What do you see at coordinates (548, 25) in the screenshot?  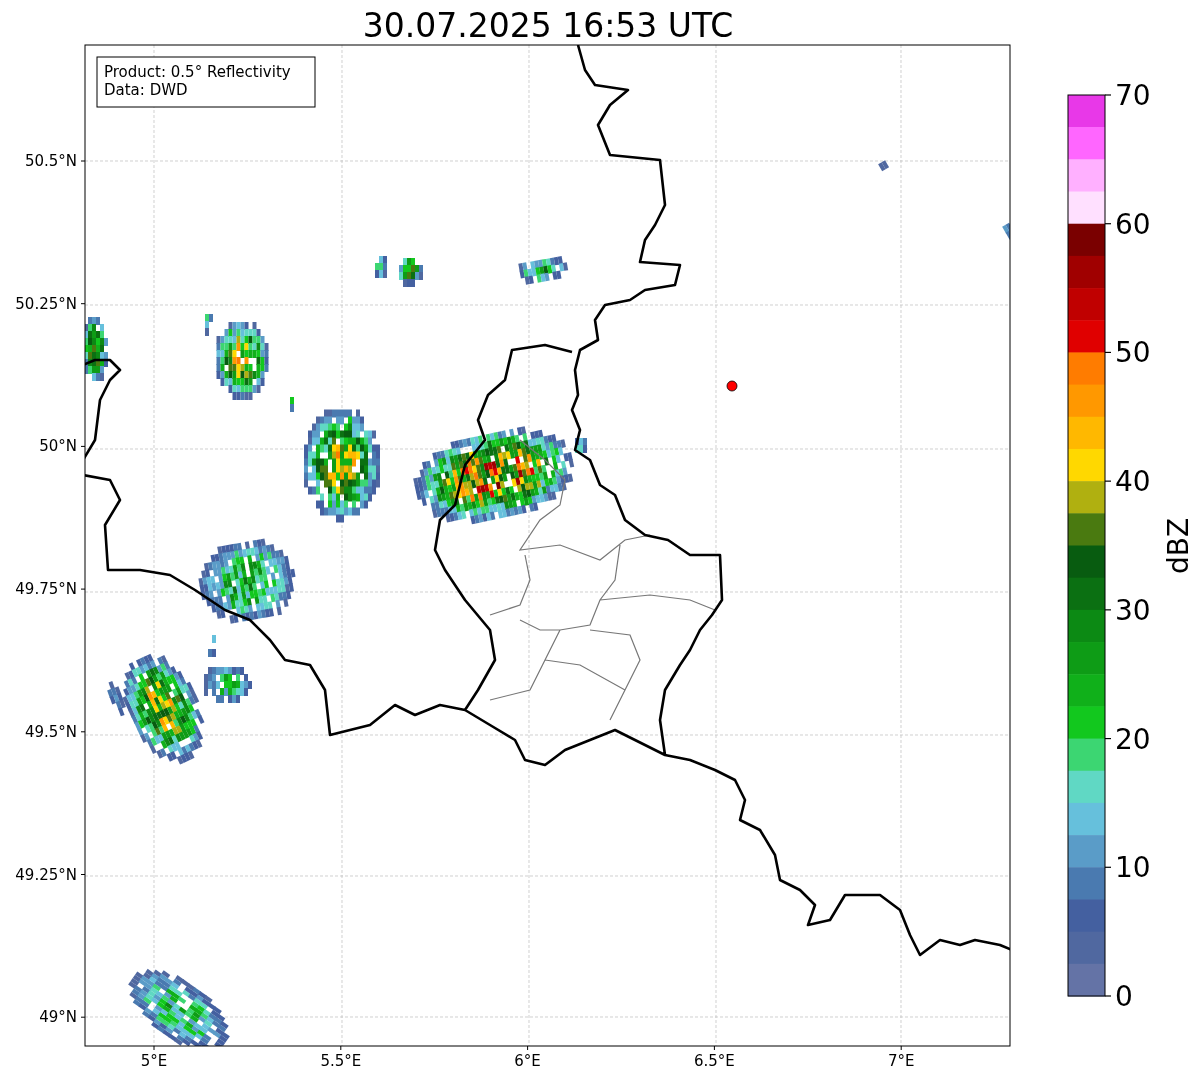 I see `chart-title: 30.07.2025 16:53 UTC` at bounding box center [548, 25].